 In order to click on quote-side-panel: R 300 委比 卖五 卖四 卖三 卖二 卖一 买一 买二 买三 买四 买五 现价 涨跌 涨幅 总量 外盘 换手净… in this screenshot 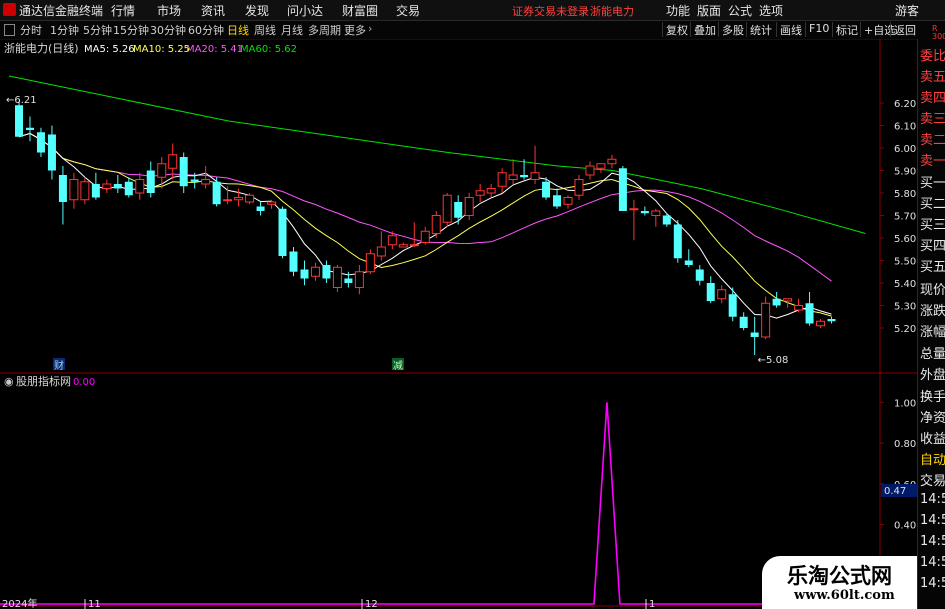, I will do `click(931, 317)`.